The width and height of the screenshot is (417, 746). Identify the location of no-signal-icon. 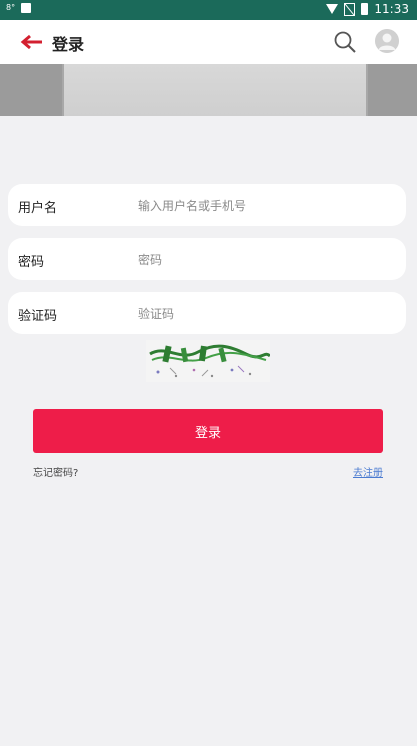
(350, 9).